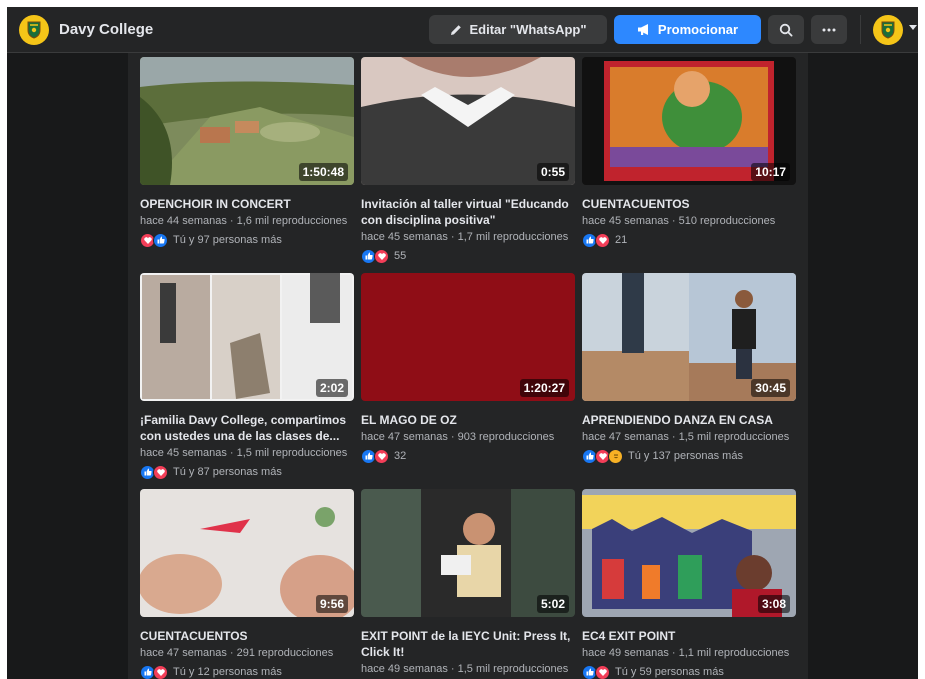 The image size is (925, 679). I want to click on video-thumbnail: 3:08, so click(689, 553).